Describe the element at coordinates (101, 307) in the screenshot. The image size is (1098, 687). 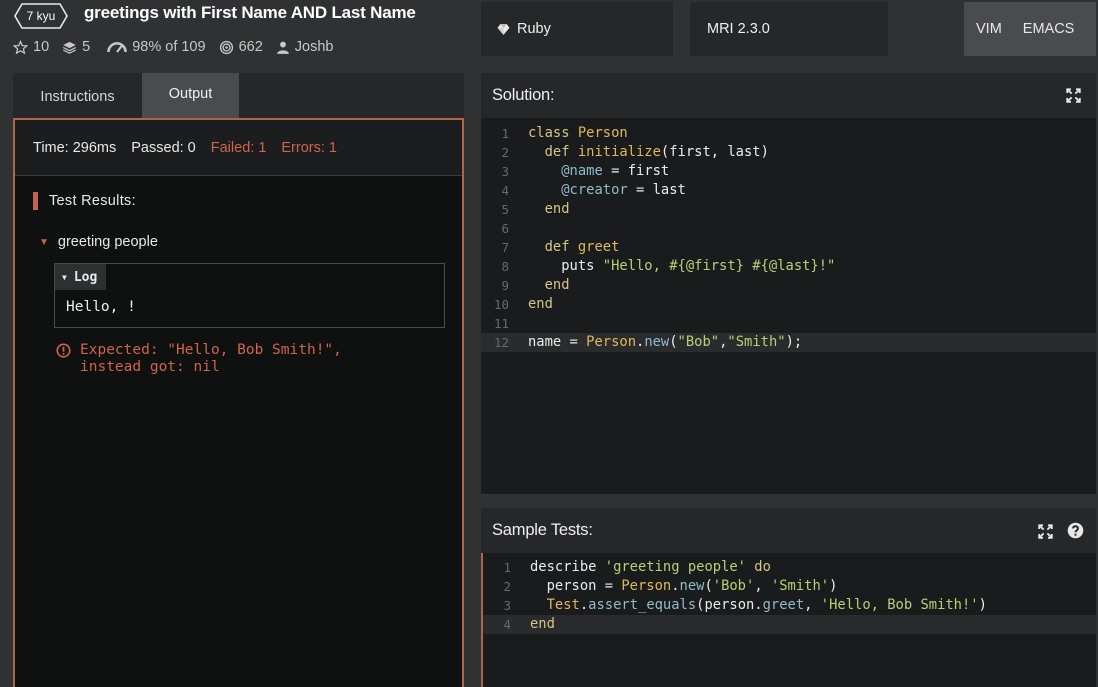
I see `log-output: Hello, !` at that location.